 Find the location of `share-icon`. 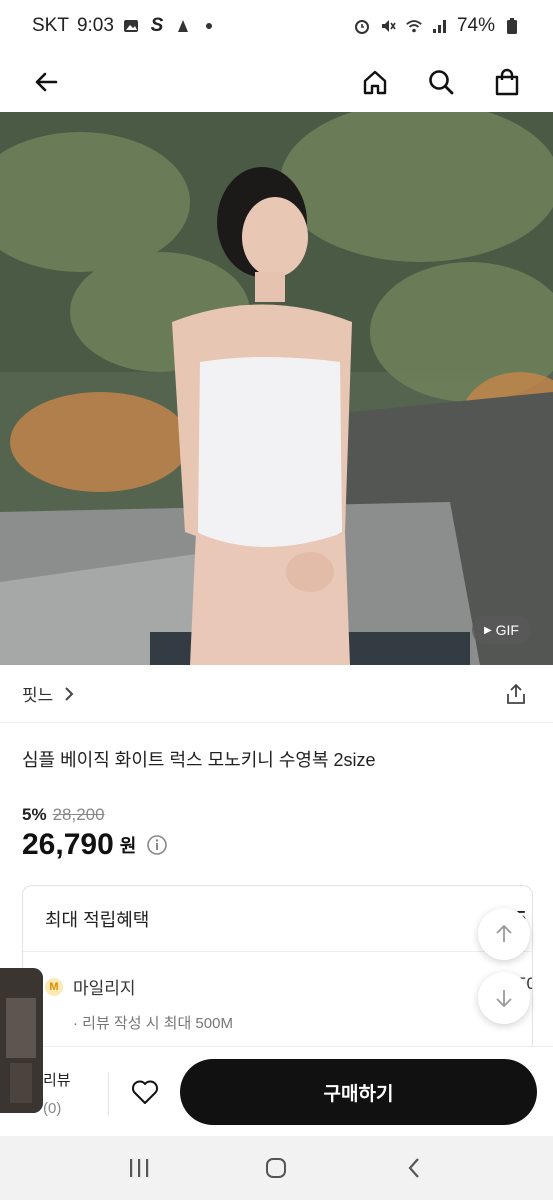

share-icon is located at coordinates (516, 693).